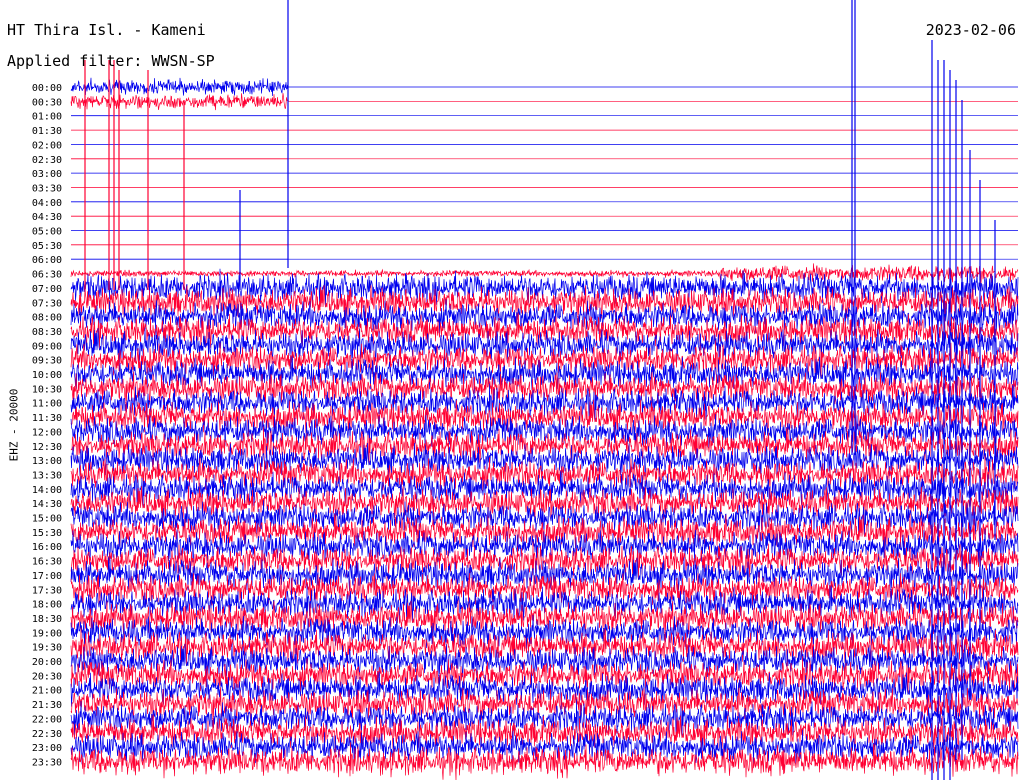 Image resolution: width=1024 pixels, height=780 pixels. I want to click on row-label-2030: 20:30, so click(47, 676).